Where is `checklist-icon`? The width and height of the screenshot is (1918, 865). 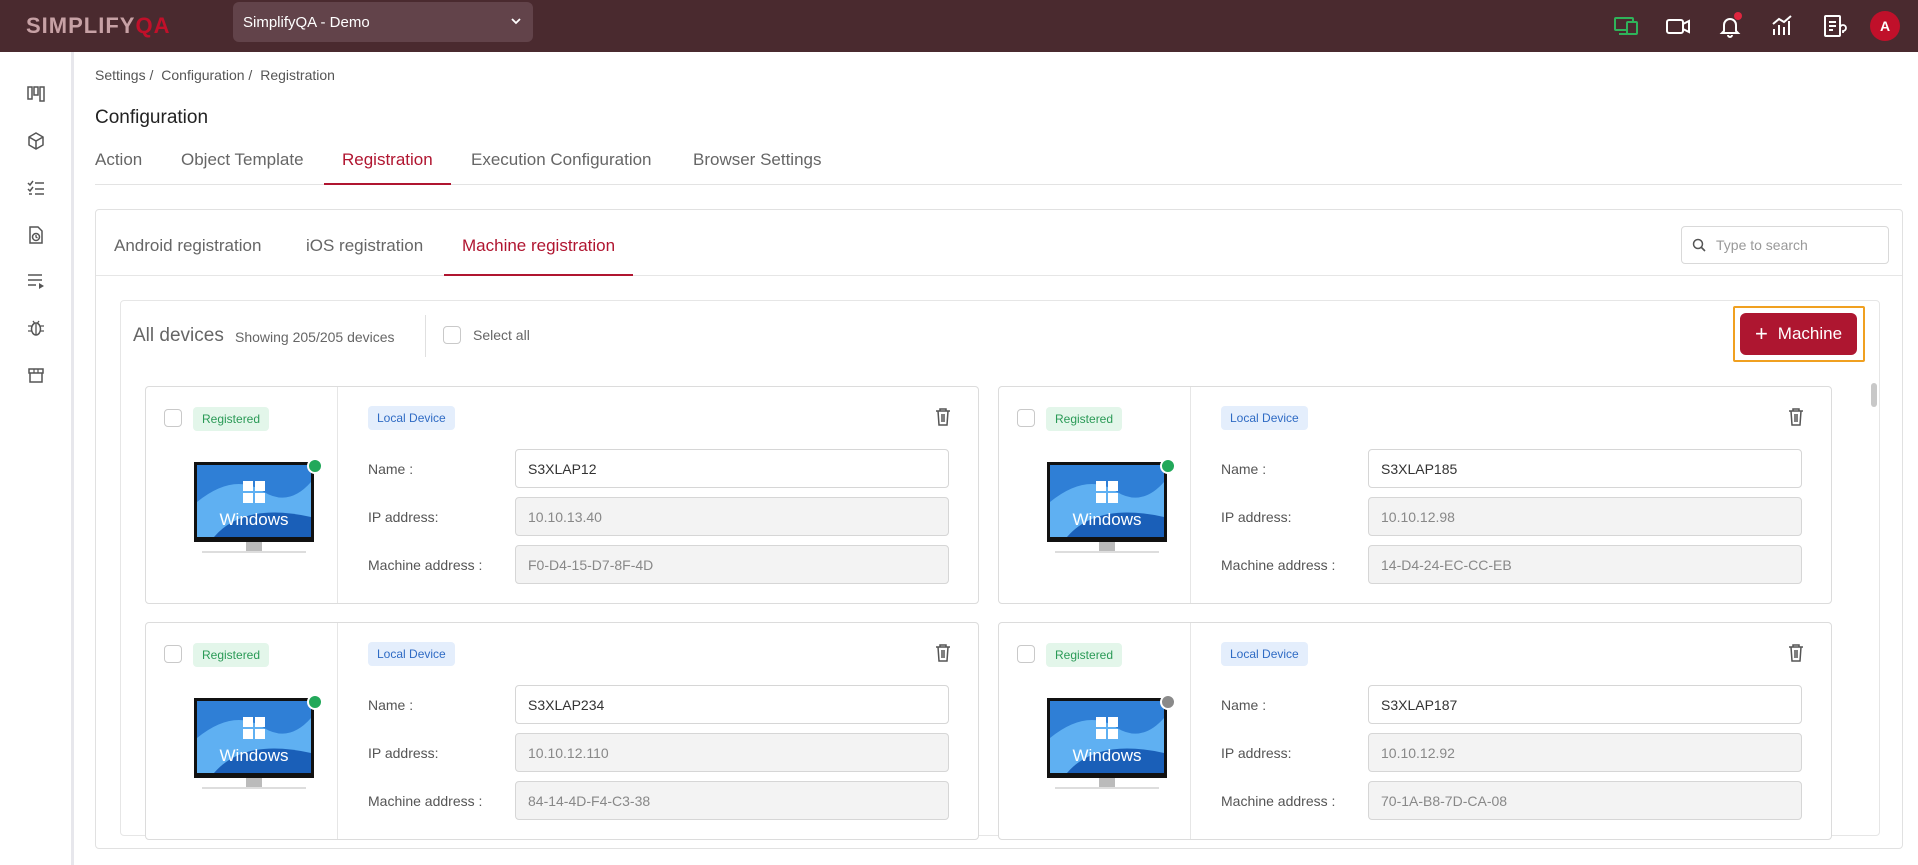
checklist-icon is located at coordinates (36, 188).